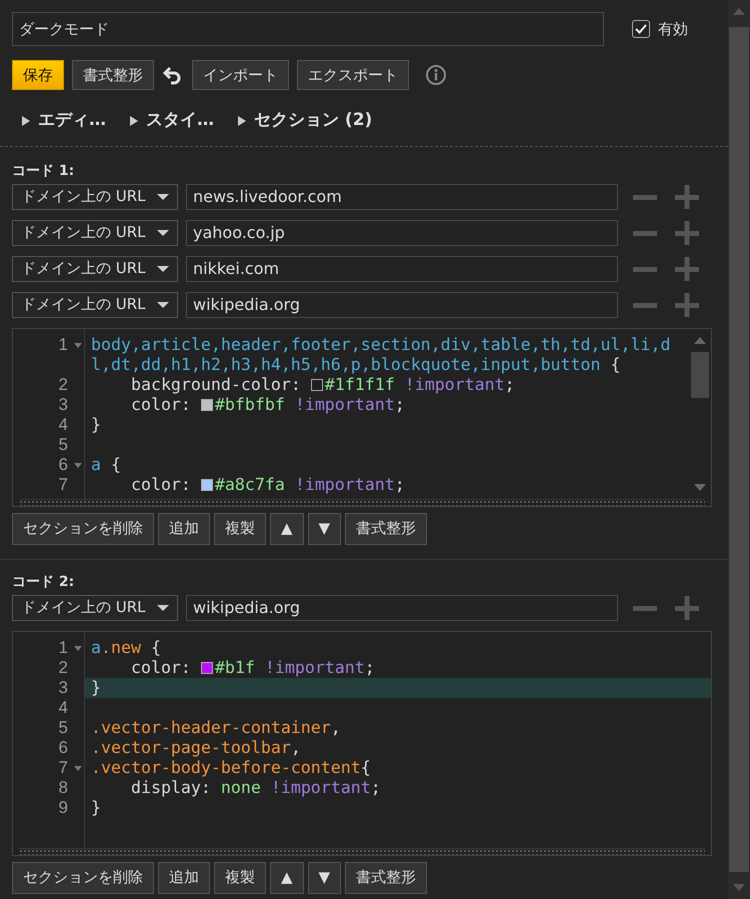 The image size is (750, 899). What do you see at coordinates (44, 582) in the screenshot?
I see `section-heading: コード 2:` at bounding box center [44, 582].